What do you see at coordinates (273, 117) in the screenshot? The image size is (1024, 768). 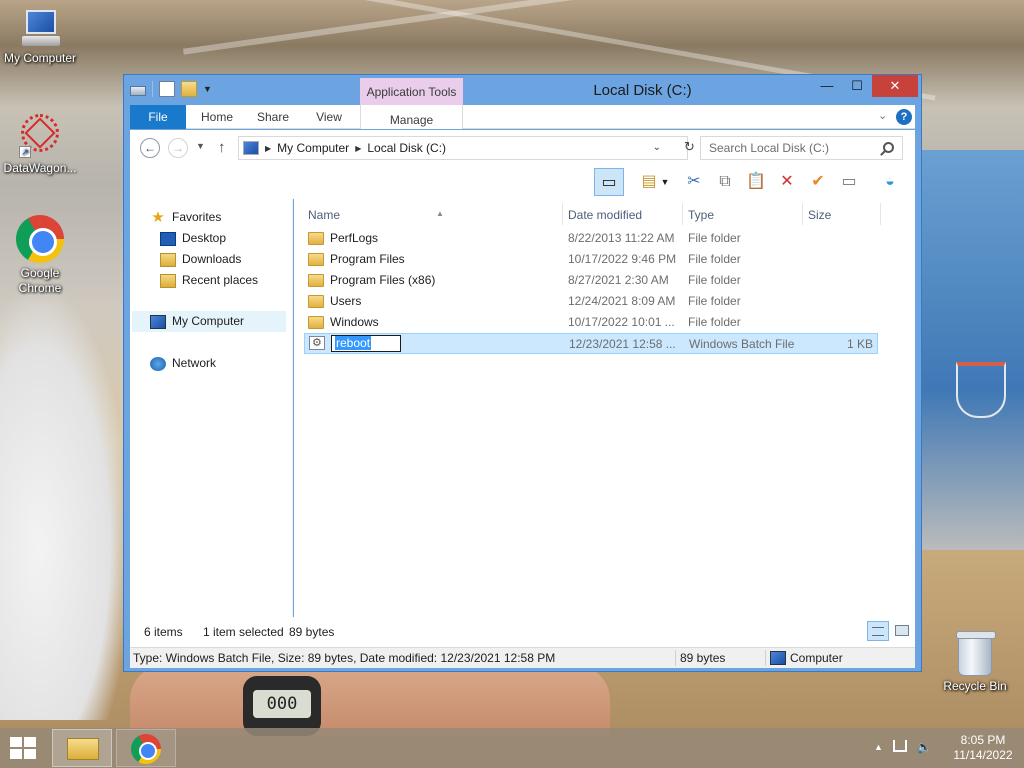 I see `tab-share: Share` at bounding box center [273, 117].